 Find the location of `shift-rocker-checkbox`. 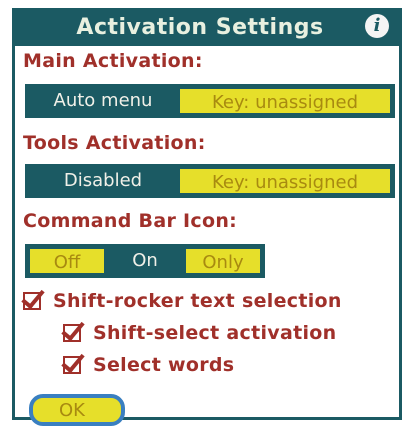

shift-rocker-checkbox is located at coordinates (33, 297).